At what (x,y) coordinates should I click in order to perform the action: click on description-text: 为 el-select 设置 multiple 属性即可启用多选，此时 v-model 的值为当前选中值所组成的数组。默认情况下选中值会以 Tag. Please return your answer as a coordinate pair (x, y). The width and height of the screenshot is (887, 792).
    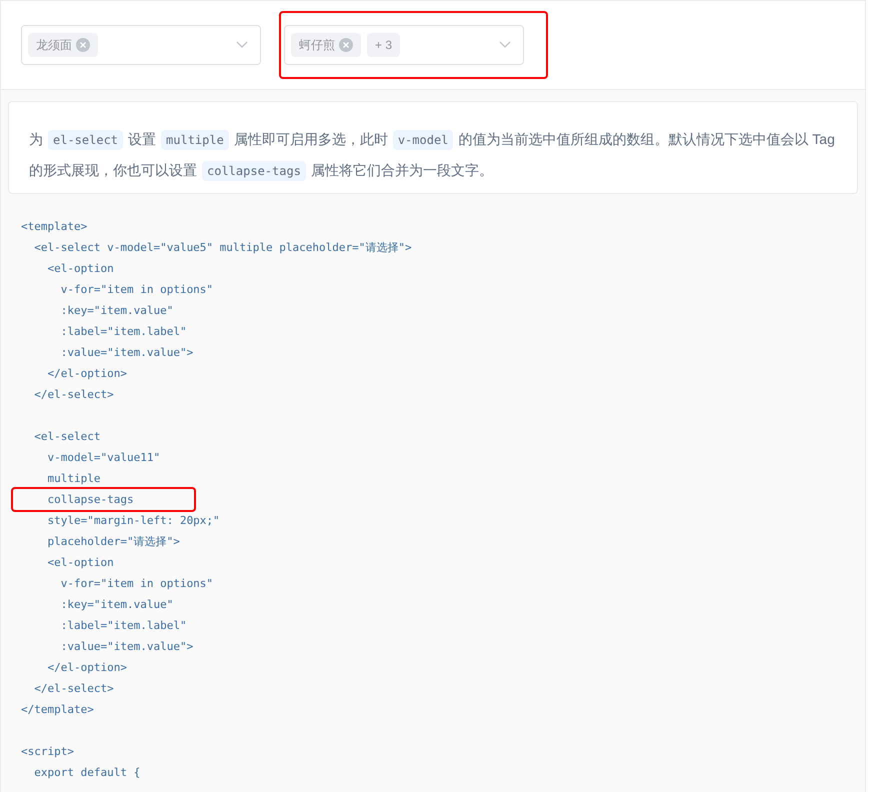
    Looking at the image, I should click on (433, 139).